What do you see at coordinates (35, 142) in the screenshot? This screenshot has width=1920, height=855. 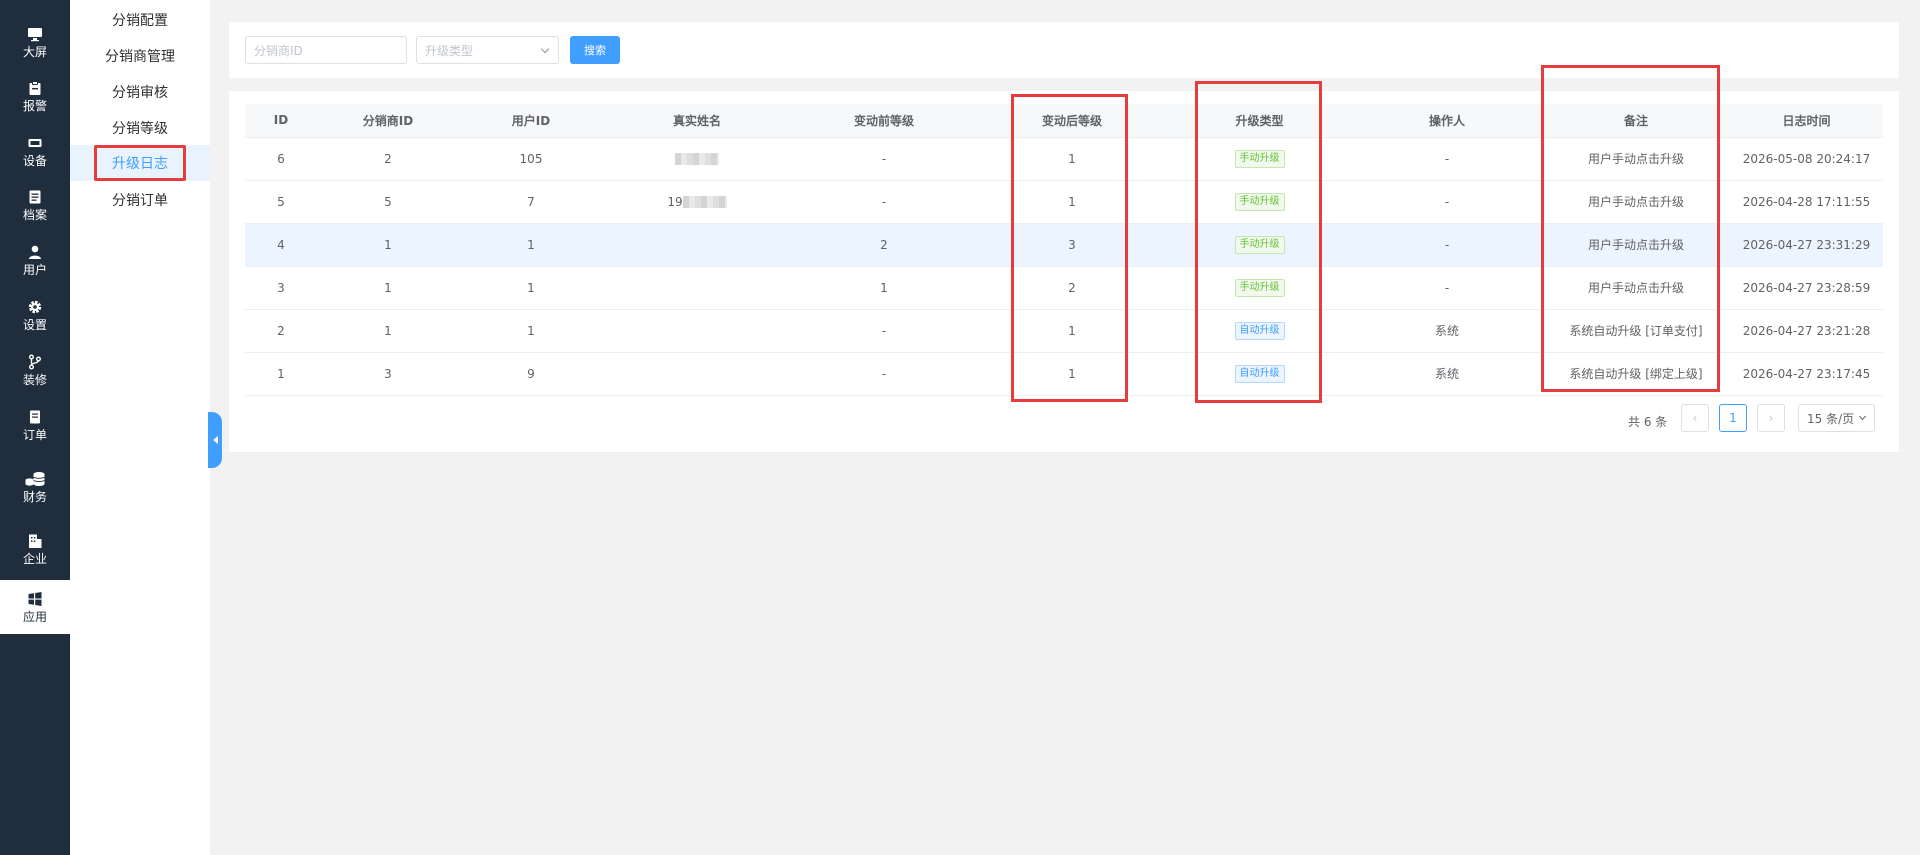 I see `device-icon` at bounding box center [35, 142].